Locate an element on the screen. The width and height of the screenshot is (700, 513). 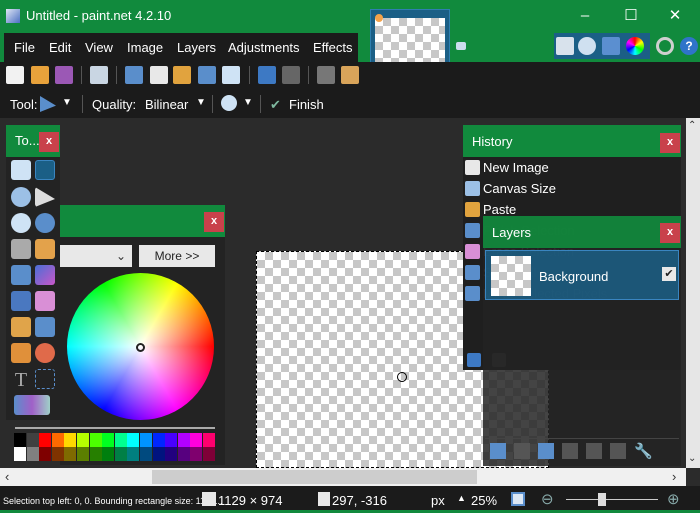
menu-adjustments: Adjustments is located at coordinates (264, 47).